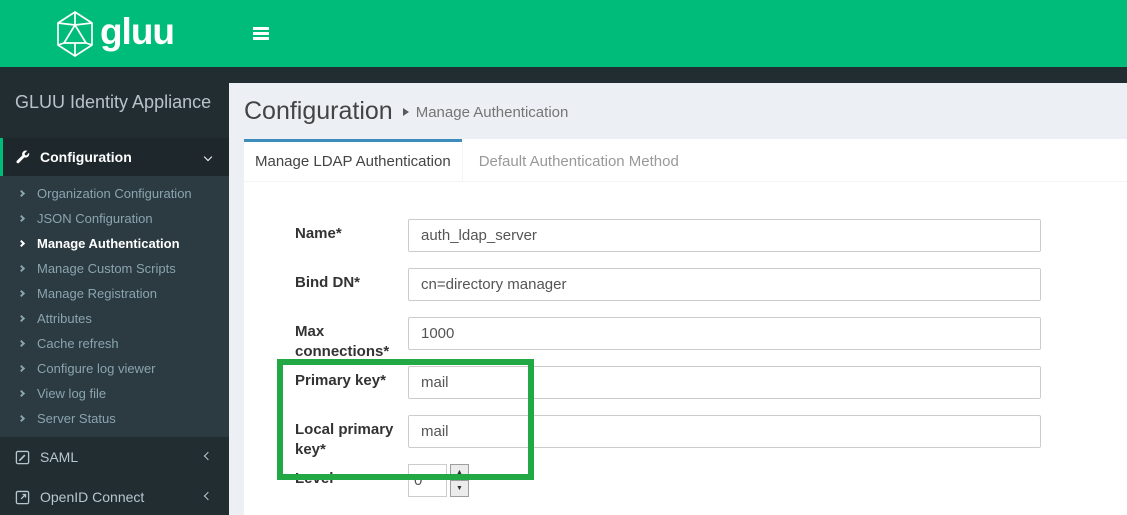 Image resolution: width=1127 pixels, height=515 pixels. Describe the element at coordinates (114, 318) in the screenshot. I see `sidebar-item-attributes: Attributes` at that location.